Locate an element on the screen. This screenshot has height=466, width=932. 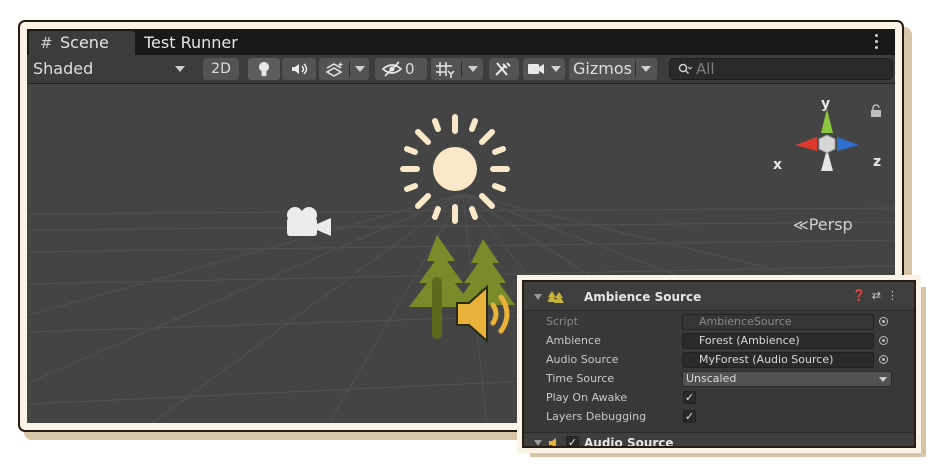
field-row-ambience: Ambience Forest (Ambience) is located at coordinates (719, 341).